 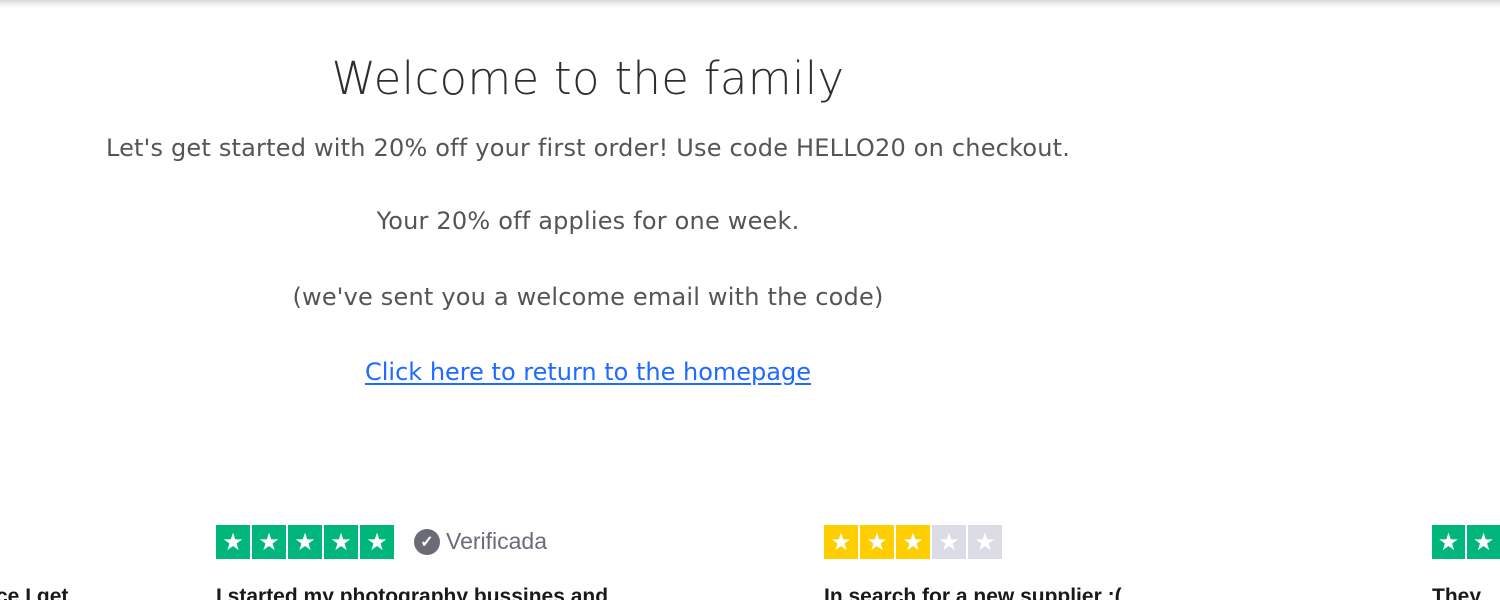 What do you see at coordinates (1466, 542) in the screenshot?
I see `star-rating: ★ ★` at bounding box center [1466, 542].